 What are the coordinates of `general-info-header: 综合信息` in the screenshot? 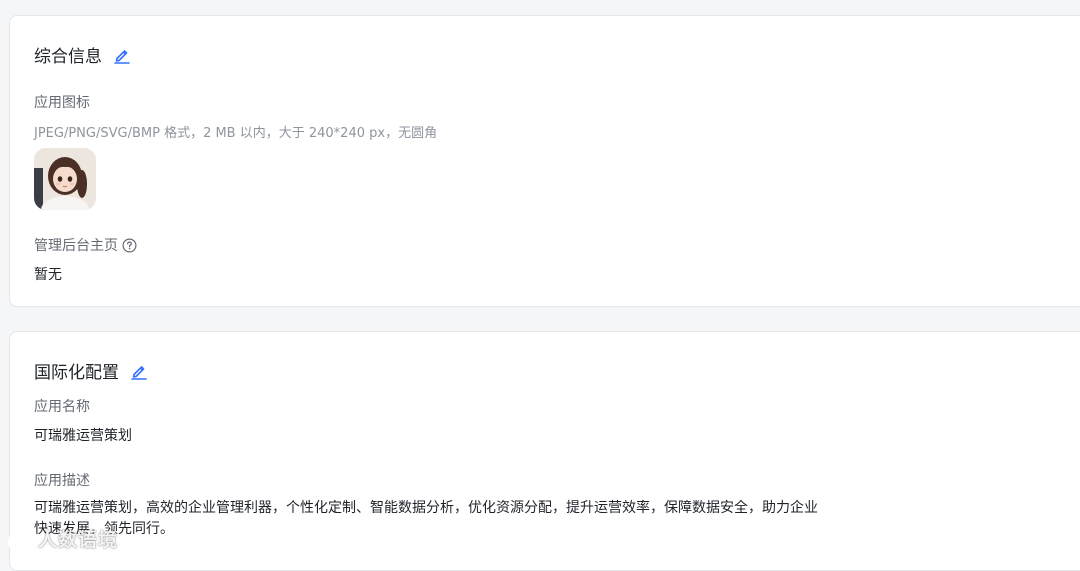 It's located at (83, 54).